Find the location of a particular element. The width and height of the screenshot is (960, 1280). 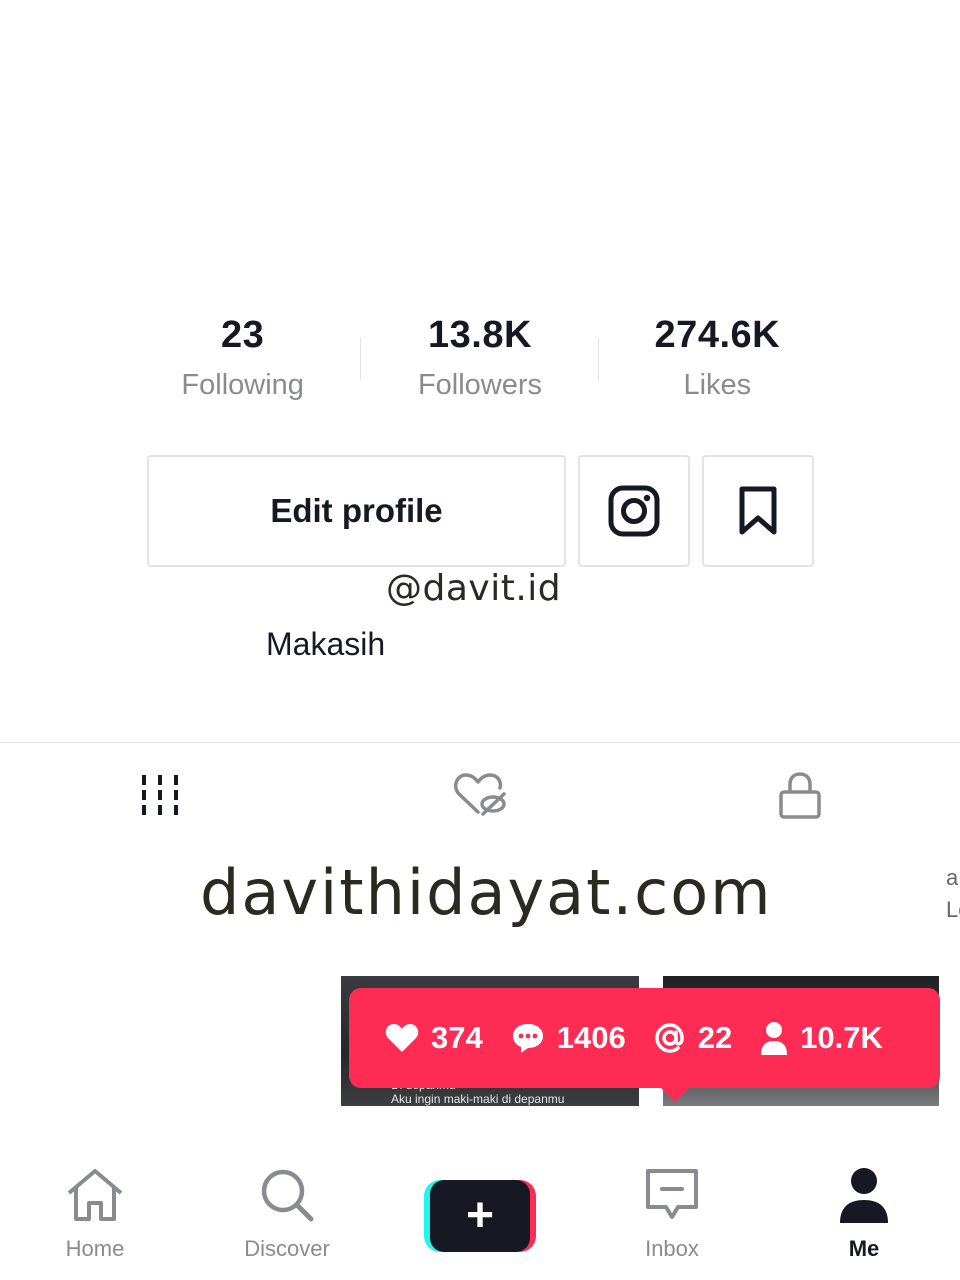

notif-likes-count: 374 is located at coordinates (457, 1037).